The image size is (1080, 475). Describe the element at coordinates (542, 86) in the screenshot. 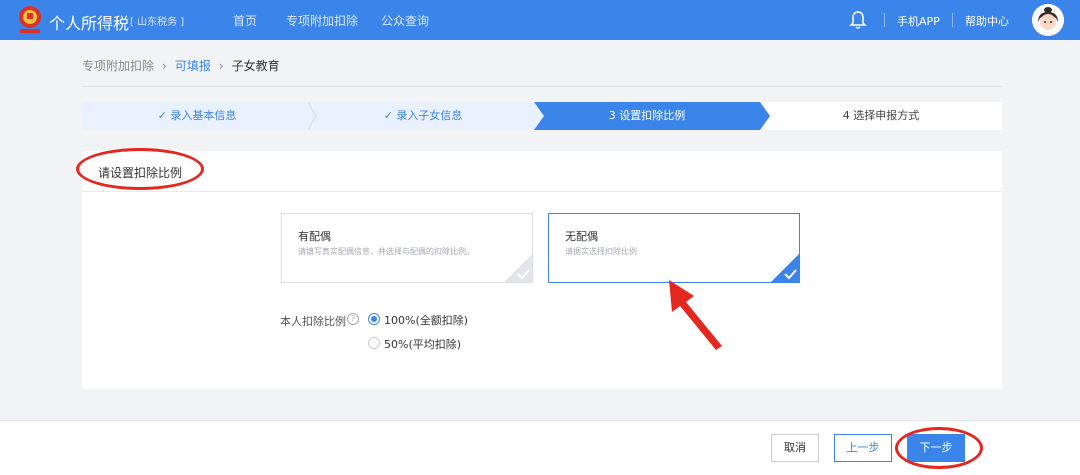

I see `breadcrumb-divider` at that location.